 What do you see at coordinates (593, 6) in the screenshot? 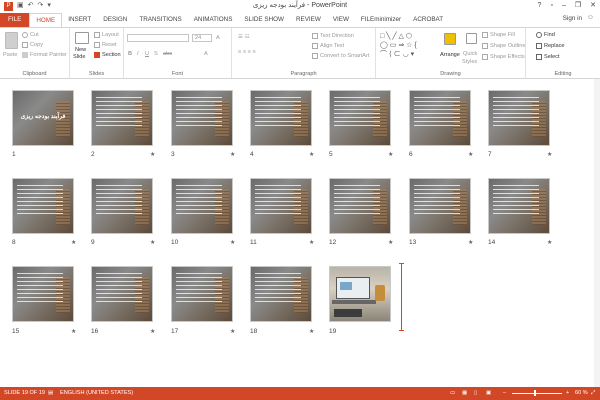
I see `close-button: ✕` at bounding box center [593, 6].